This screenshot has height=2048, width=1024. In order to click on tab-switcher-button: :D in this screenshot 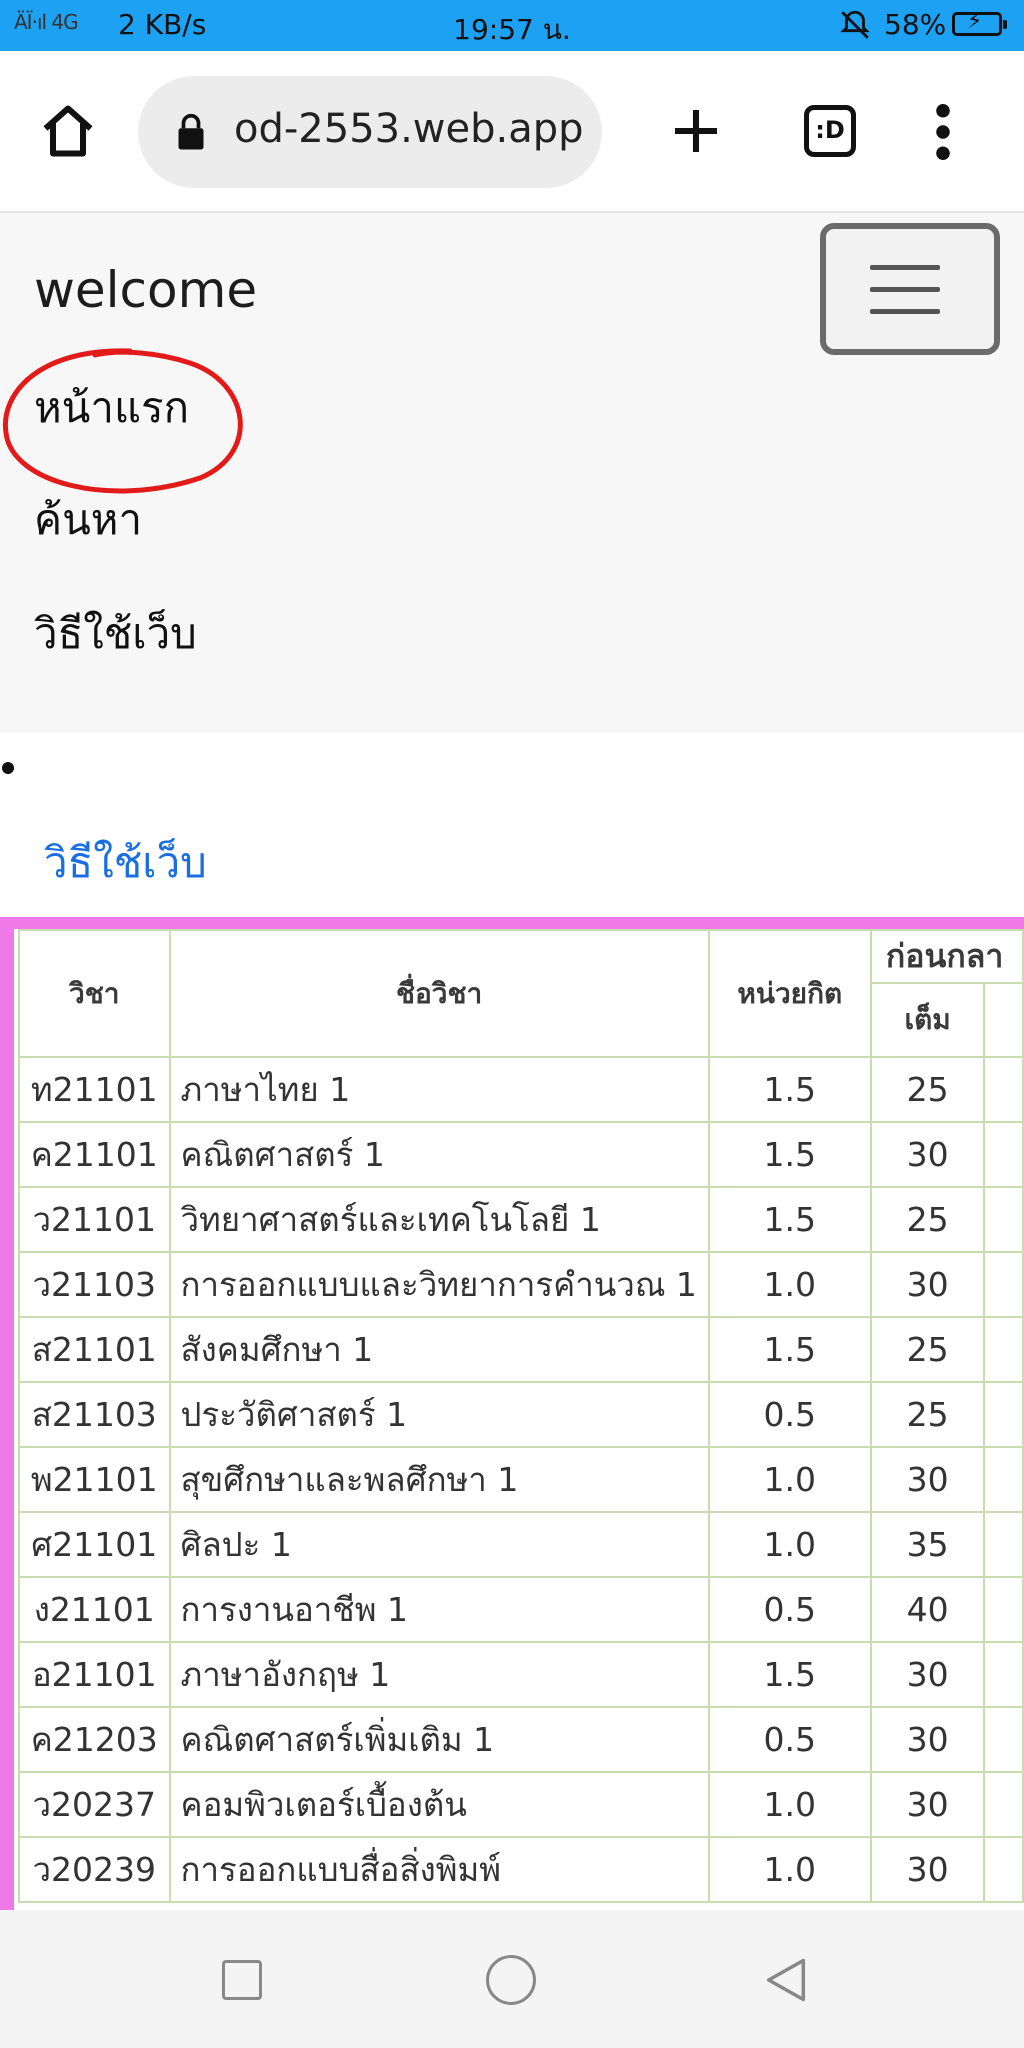, I will do `click(830, 131)`.